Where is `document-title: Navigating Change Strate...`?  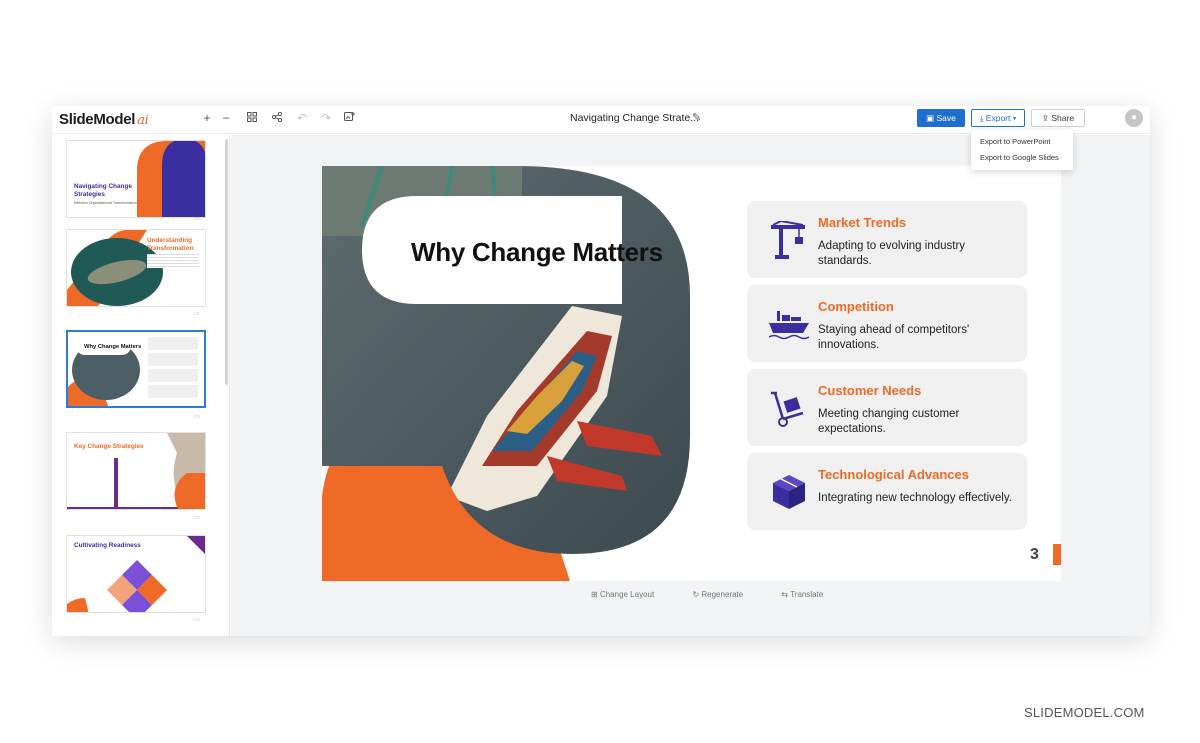 document-title: Navigating Change Strate... is located at coordinates (634, 118).